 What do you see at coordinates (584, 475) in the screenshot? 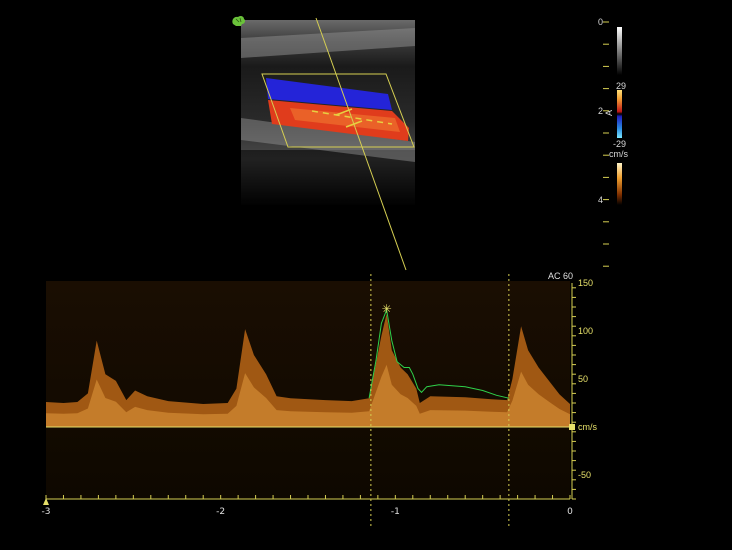
I see `velocity-tick-label: -50` at bounding box center [584, 475].